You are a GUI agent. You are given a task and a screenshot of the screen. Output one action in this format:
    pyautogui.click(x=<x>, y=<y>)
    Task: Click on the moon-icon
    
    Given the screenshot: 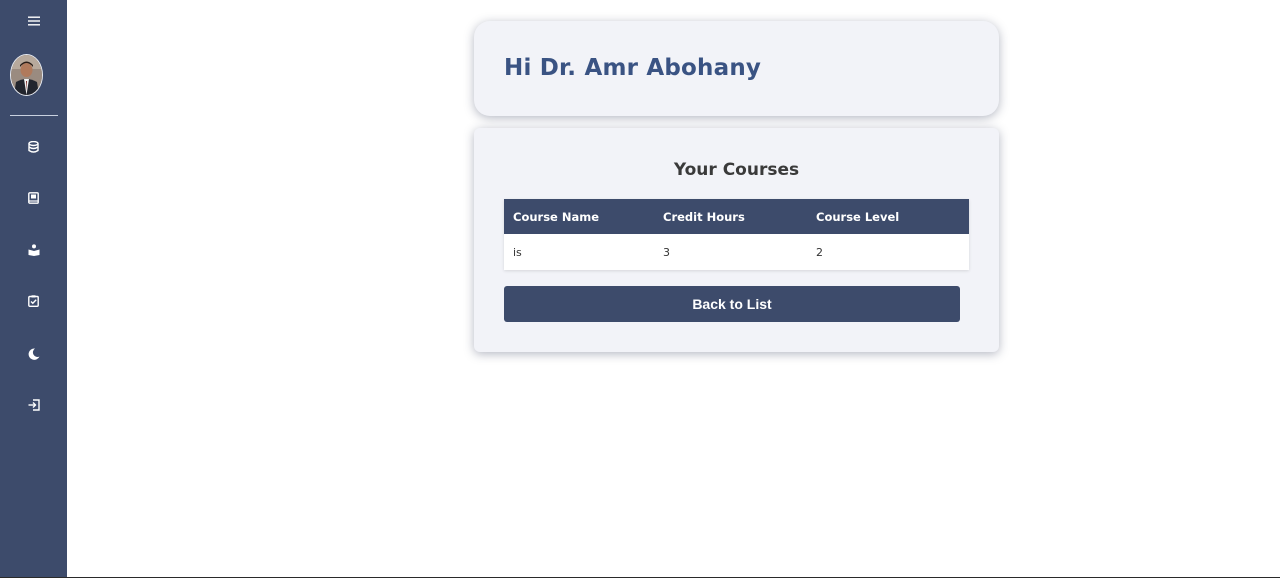 What is the action you would take?
    pyautogui.click(x=33, y=354)
    